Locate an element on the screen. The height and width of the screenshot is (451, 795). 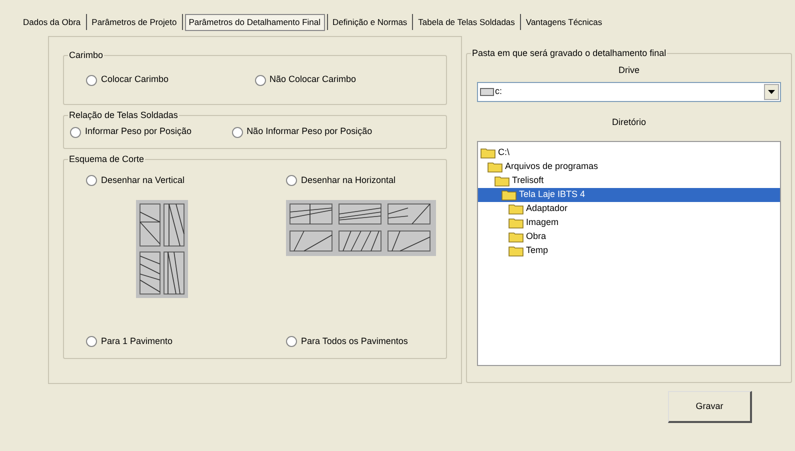
radio-option: Não Colocar Carimbo is located at coordinates (305, 80).